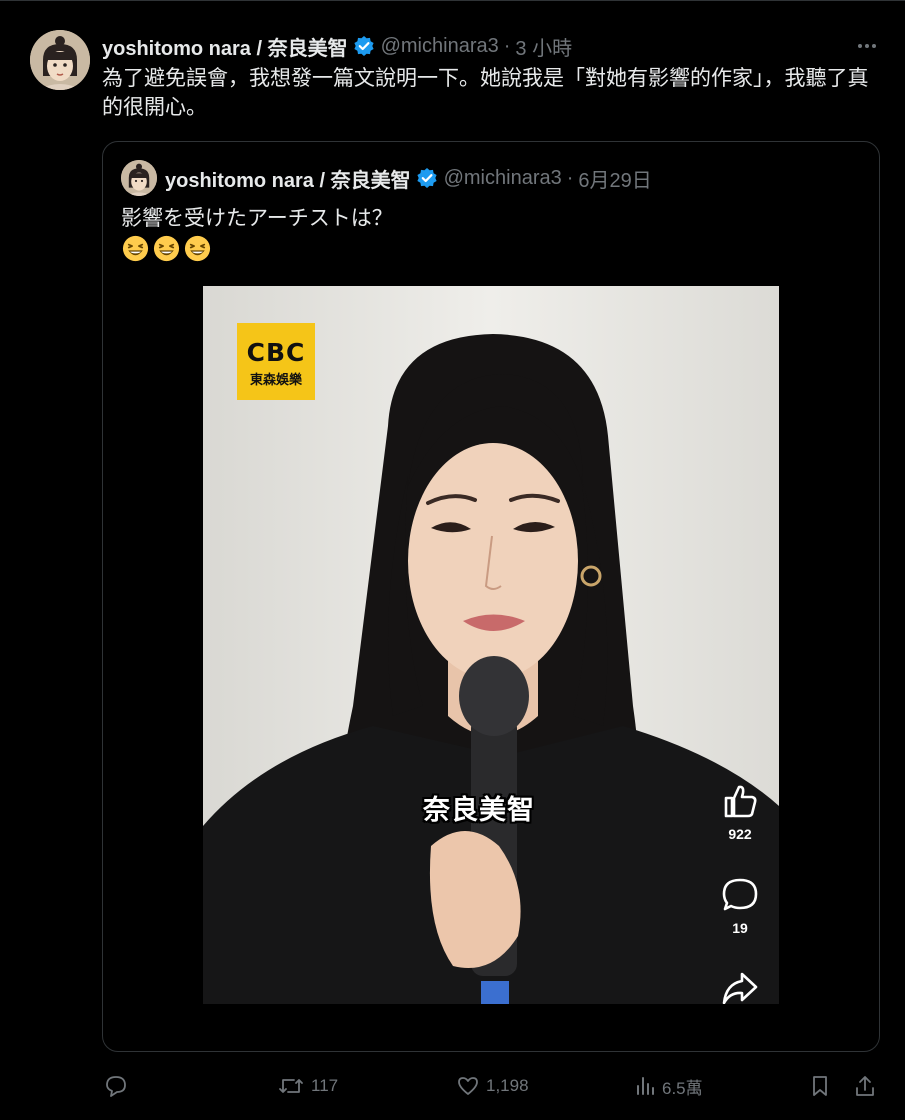  Describe the element at coordinates (740, 894) in the screenshot. I see `comment-bubble-icon` at that location.